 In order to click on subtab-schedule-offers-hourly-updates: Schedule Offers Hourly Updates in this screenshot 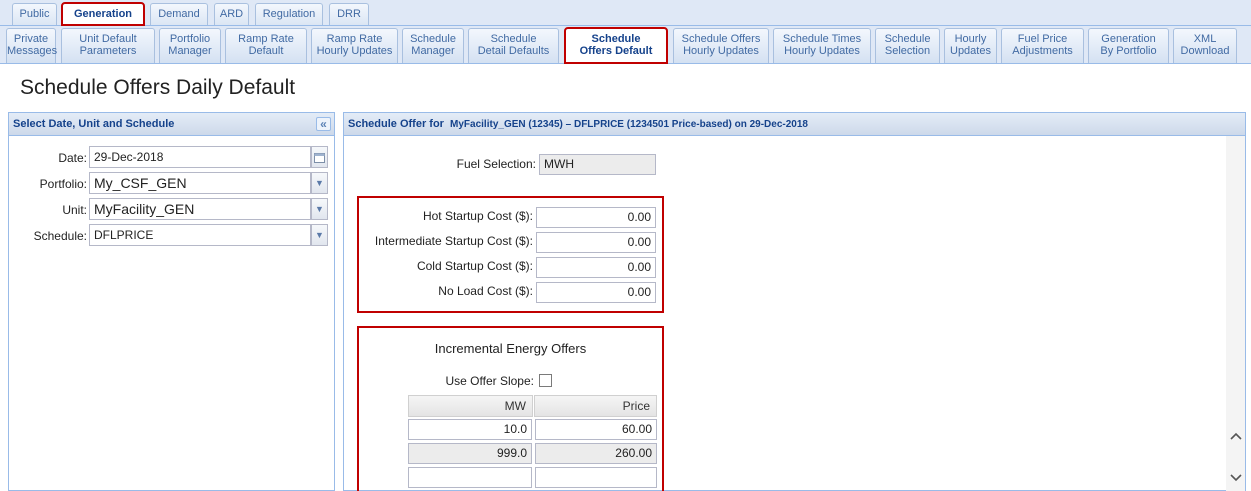, I will do `click(721, 45)`.